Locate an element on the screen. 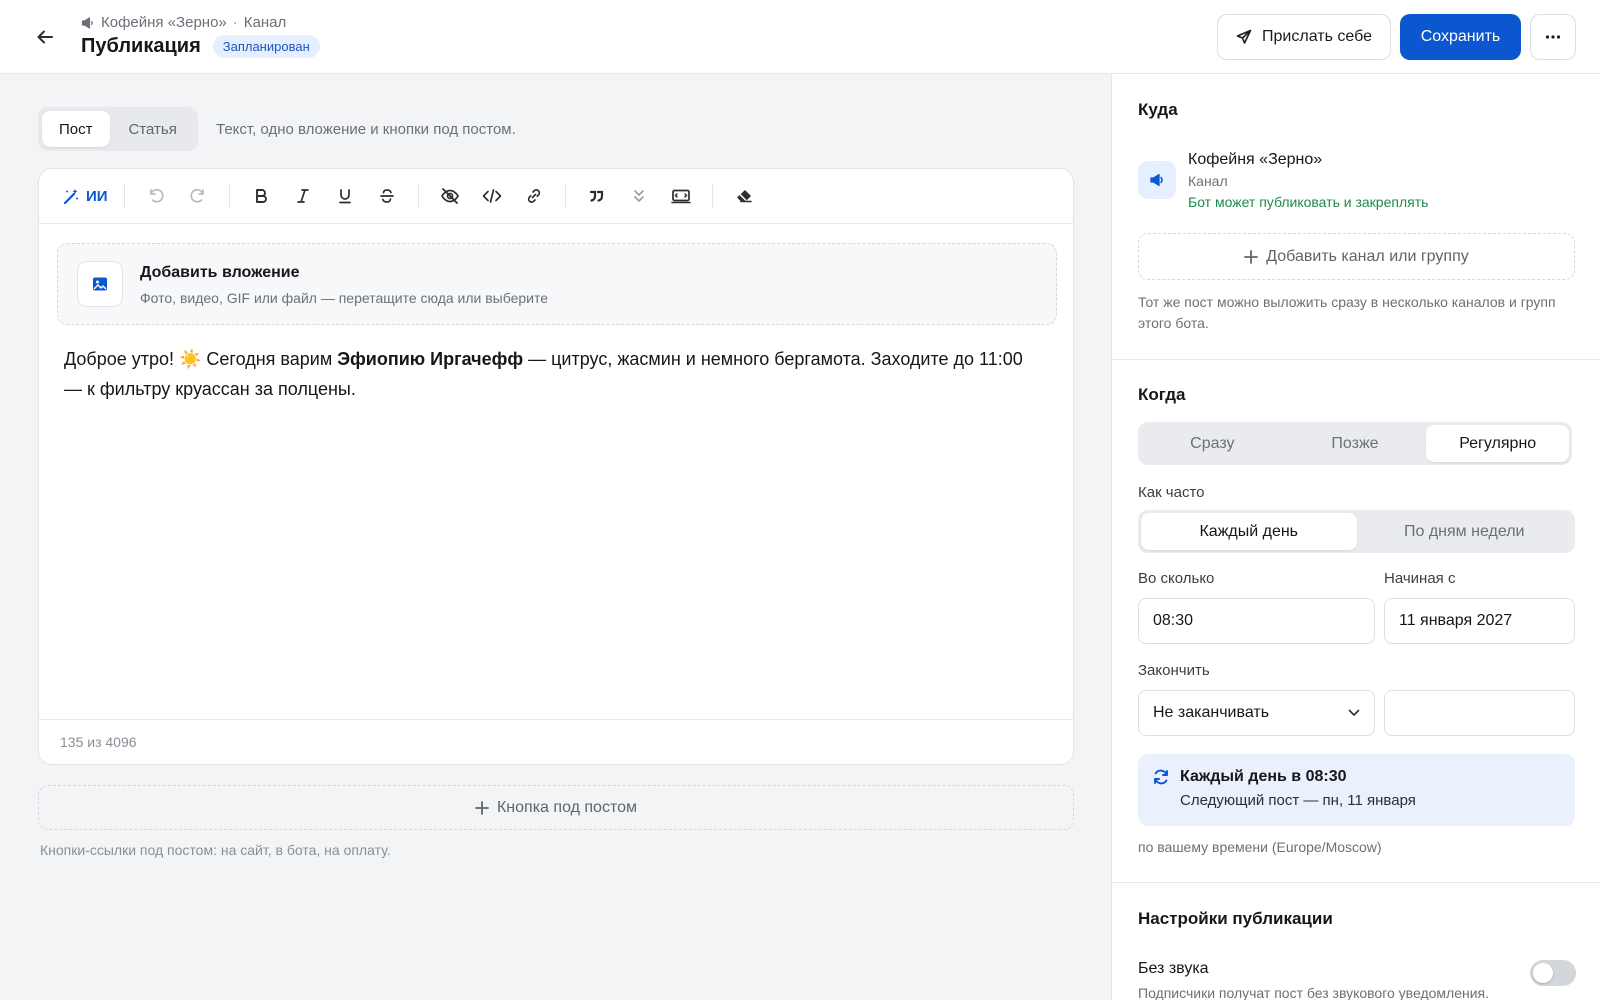 The image size is (1600, 1000). redo-icon is located at coordinates (196, 195).